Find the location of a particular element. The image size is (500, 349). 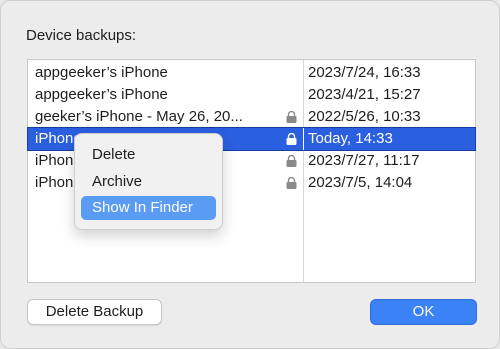

ok-label: OK is located at coordinates (423, 311).